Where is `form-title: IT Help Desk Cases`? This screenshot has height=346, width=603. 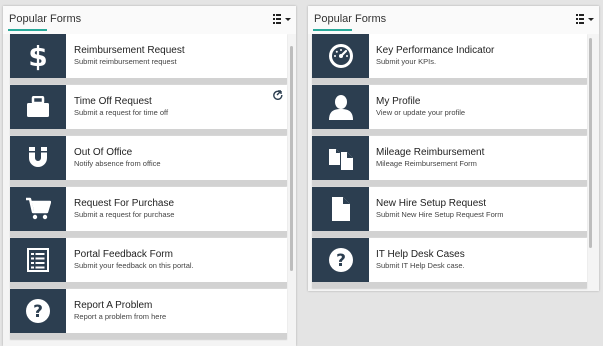 form-title: IT Help Desk Cases is located at coordinates (420, 254).